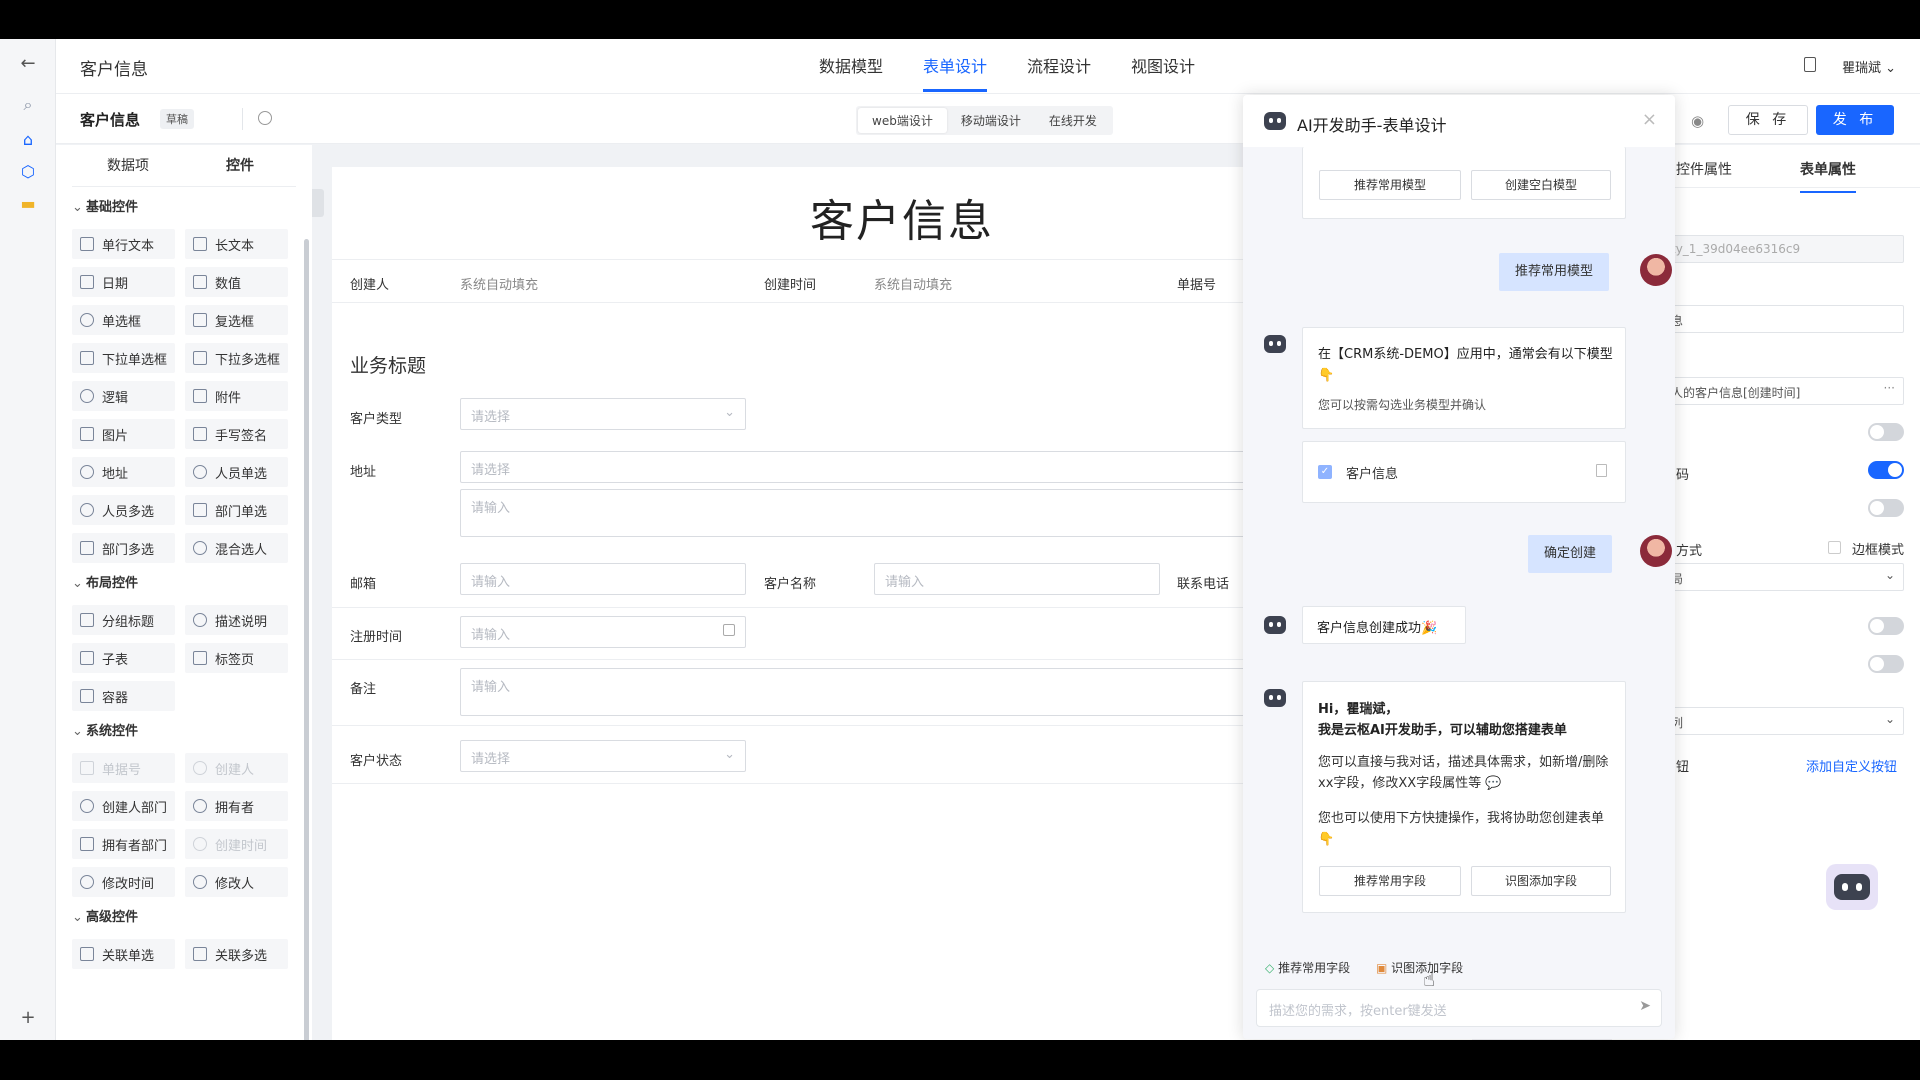 The width and height of the screenshot is (1920, 1080). I want to click on control-number: 数值, so click(236, 282).